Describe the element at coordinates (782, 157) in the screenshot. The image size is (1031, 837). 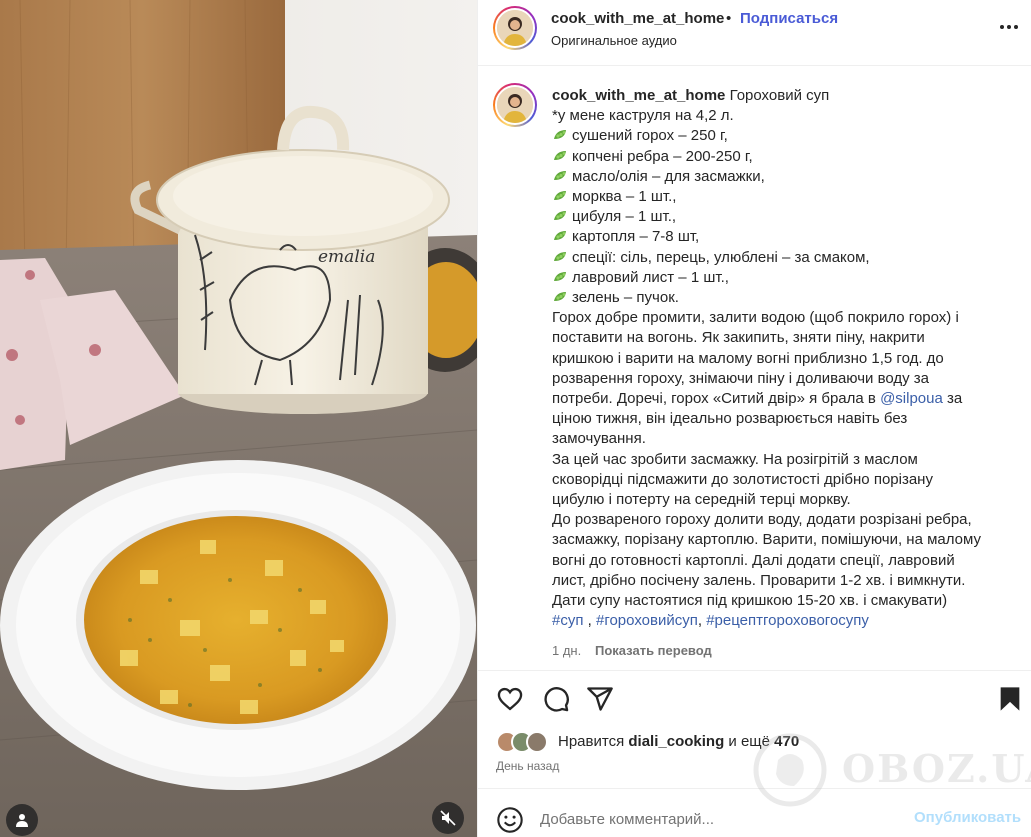
I see `ingredient-item: копчені ребра – 200-250 г,` at that location.